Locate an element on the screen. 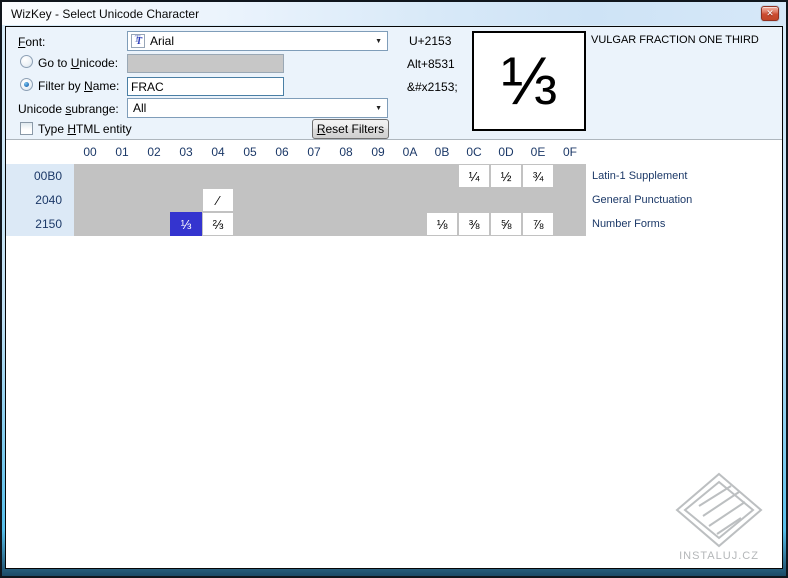 The image size is (788, 578). char-cell: ⁄ is located at coordinates (218, 200).